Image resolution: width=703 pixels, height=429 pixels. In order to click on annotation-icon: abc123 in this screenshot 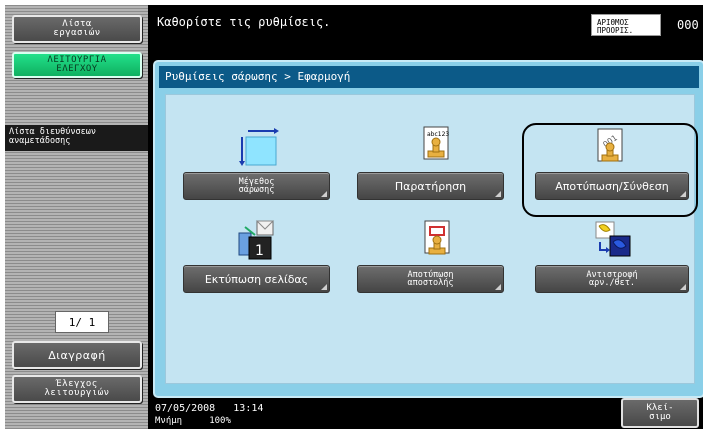, I will do `click(436, 143)`.